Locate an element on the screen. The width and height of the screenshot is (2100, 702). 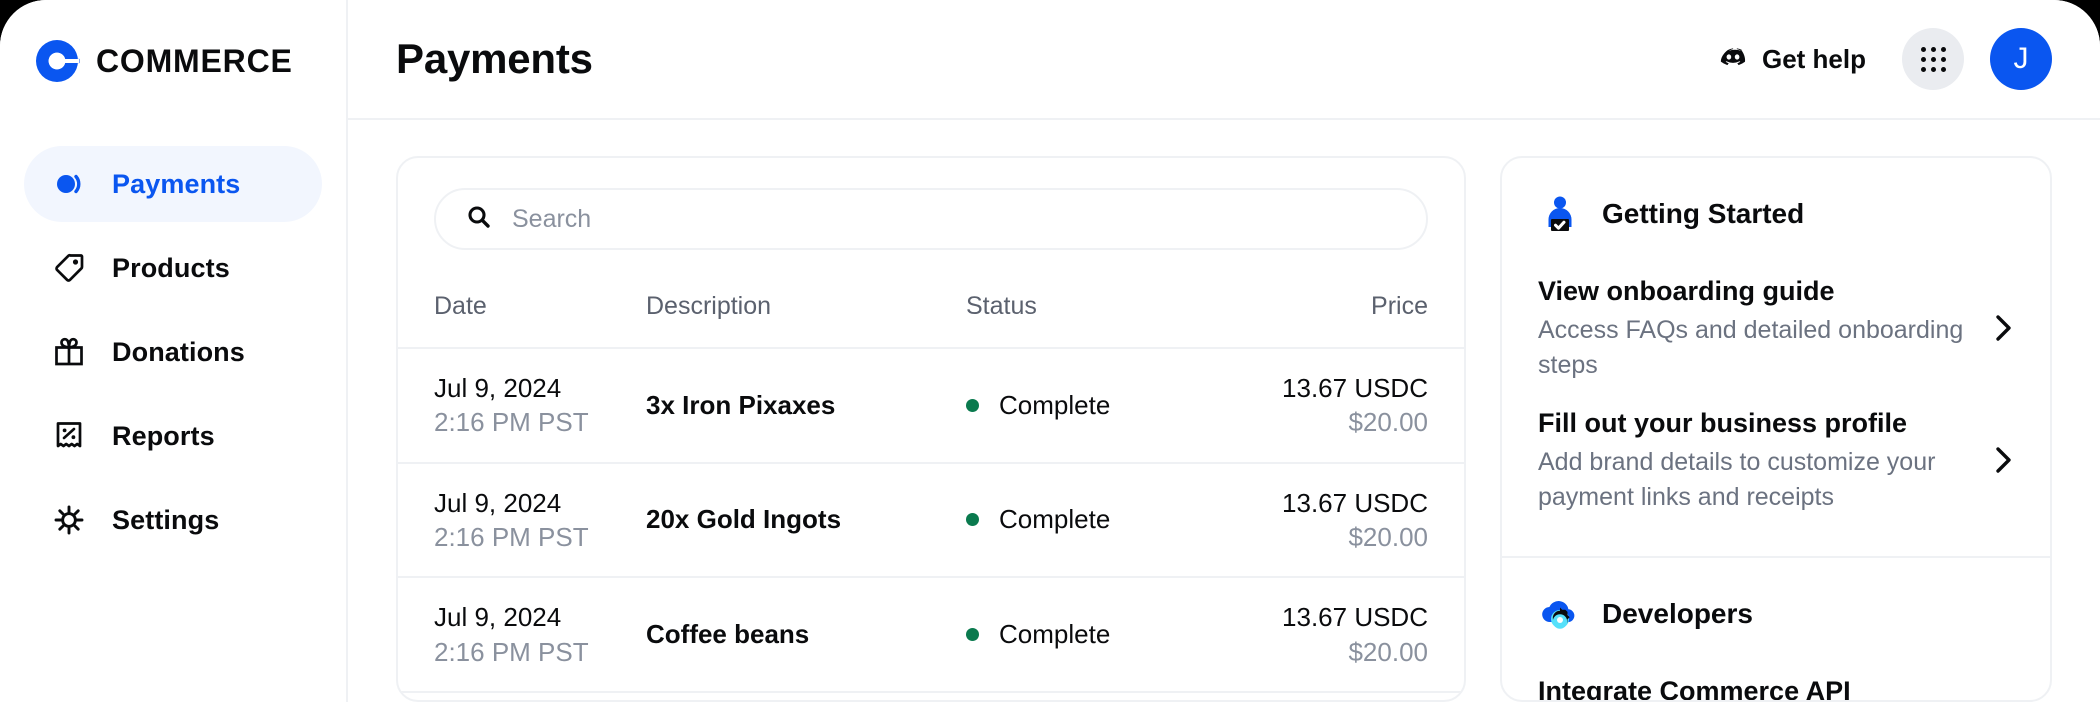
page-title: Payments is located at coordinates (494, 58).